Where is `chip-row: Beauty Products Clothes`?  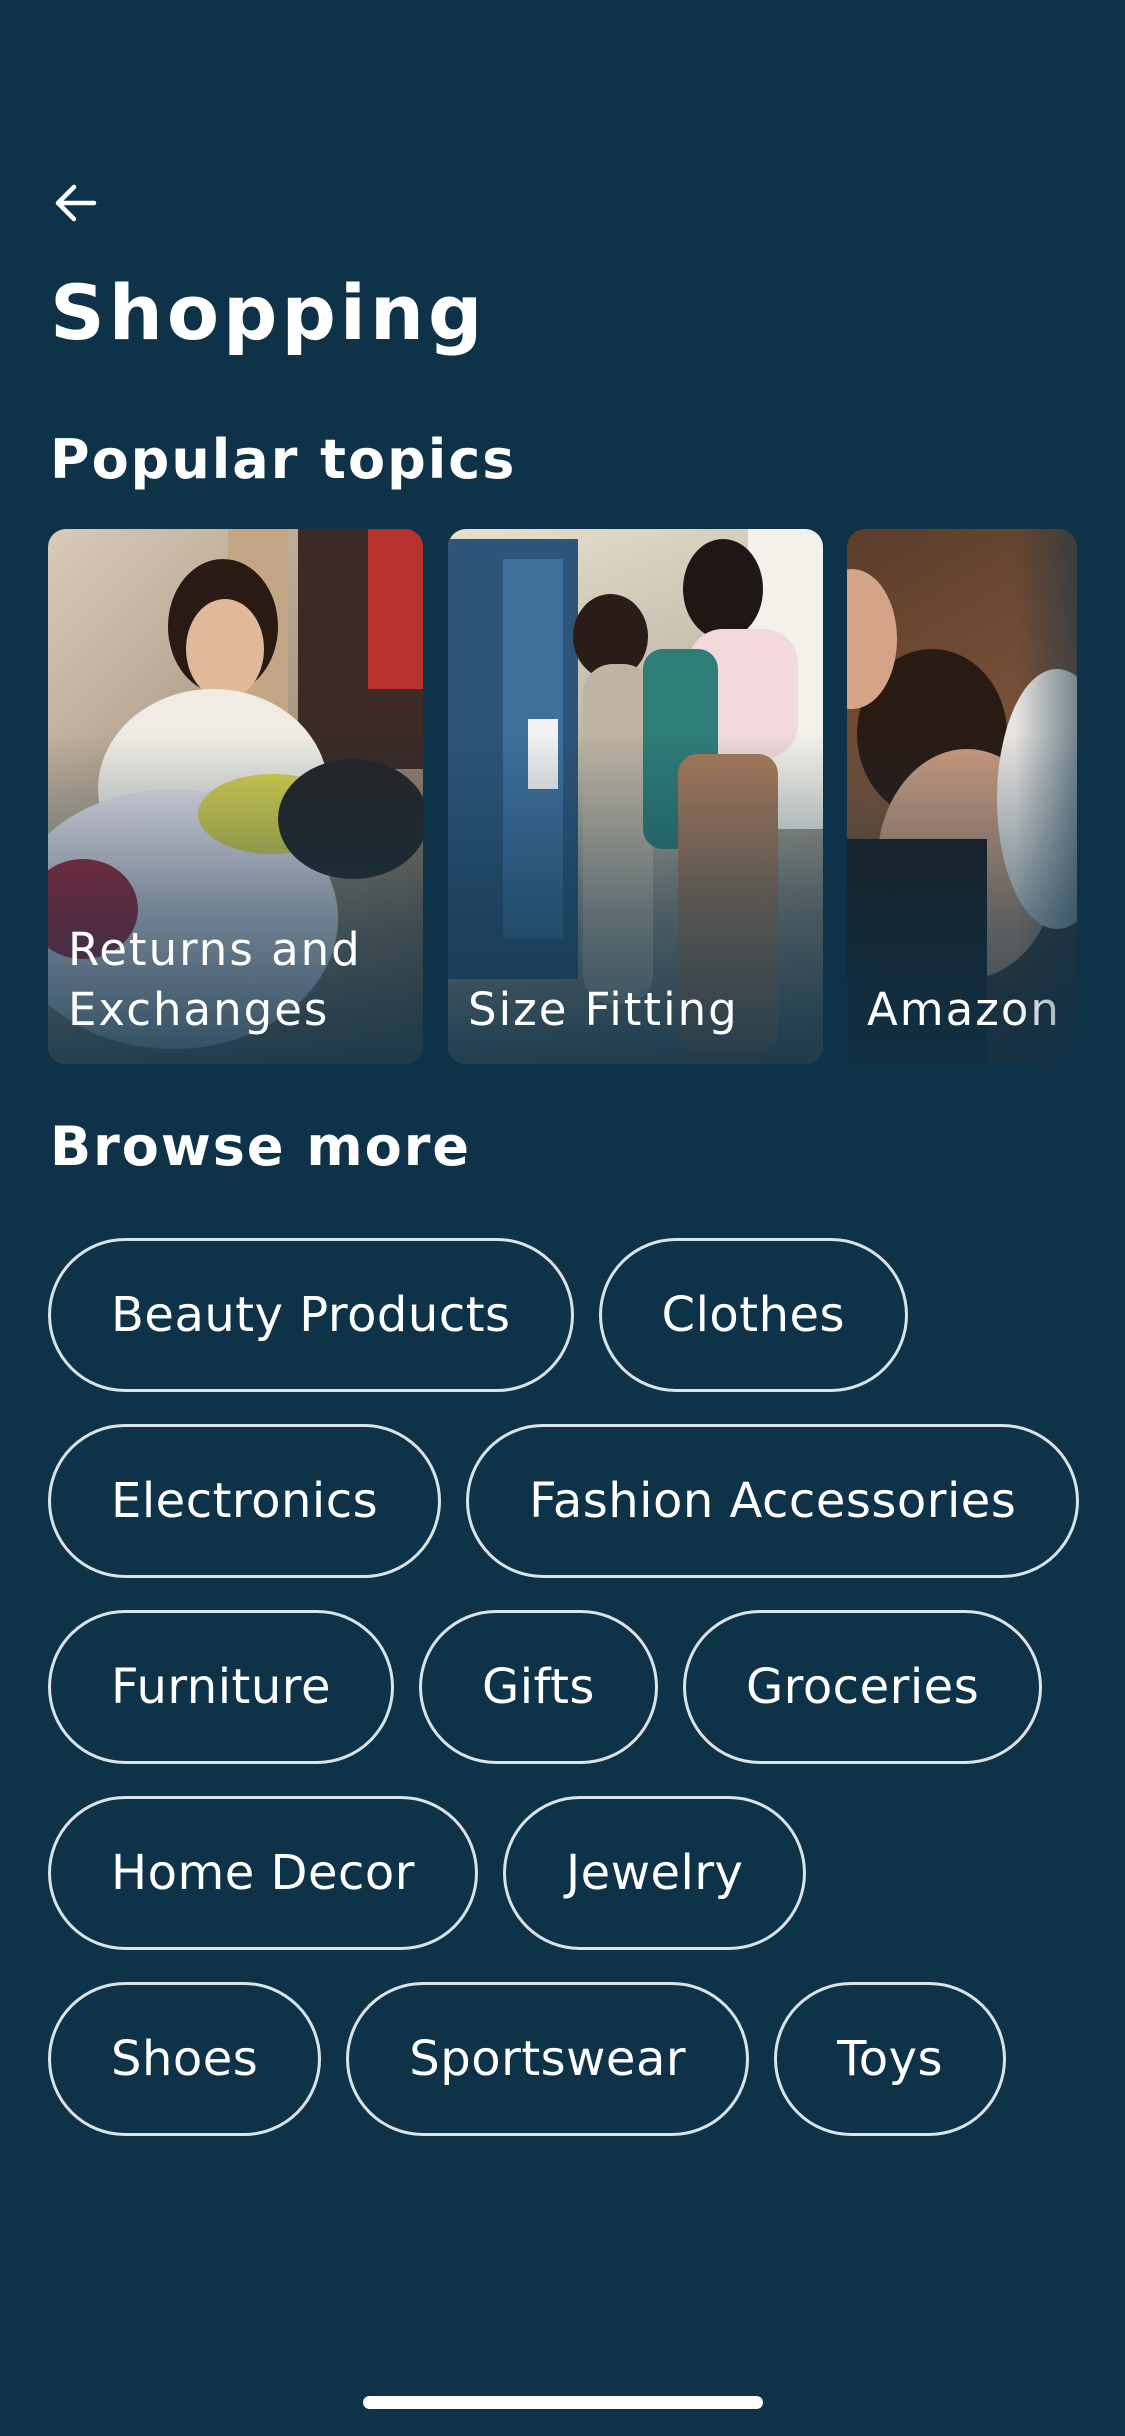 chip-row: Beauty Products Clothes is located at coordinates (563, 1315).